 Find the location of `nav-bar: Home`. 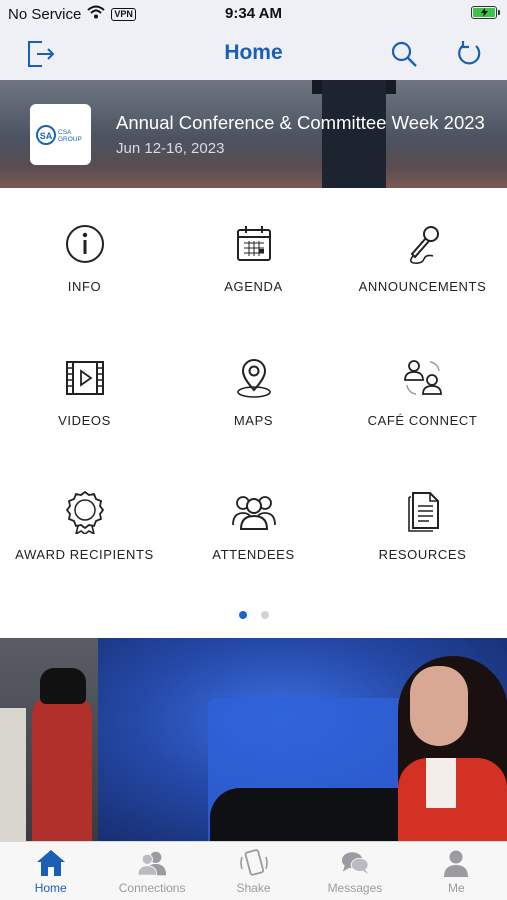

nav-bar: Home is located at coordinates (253, 54).